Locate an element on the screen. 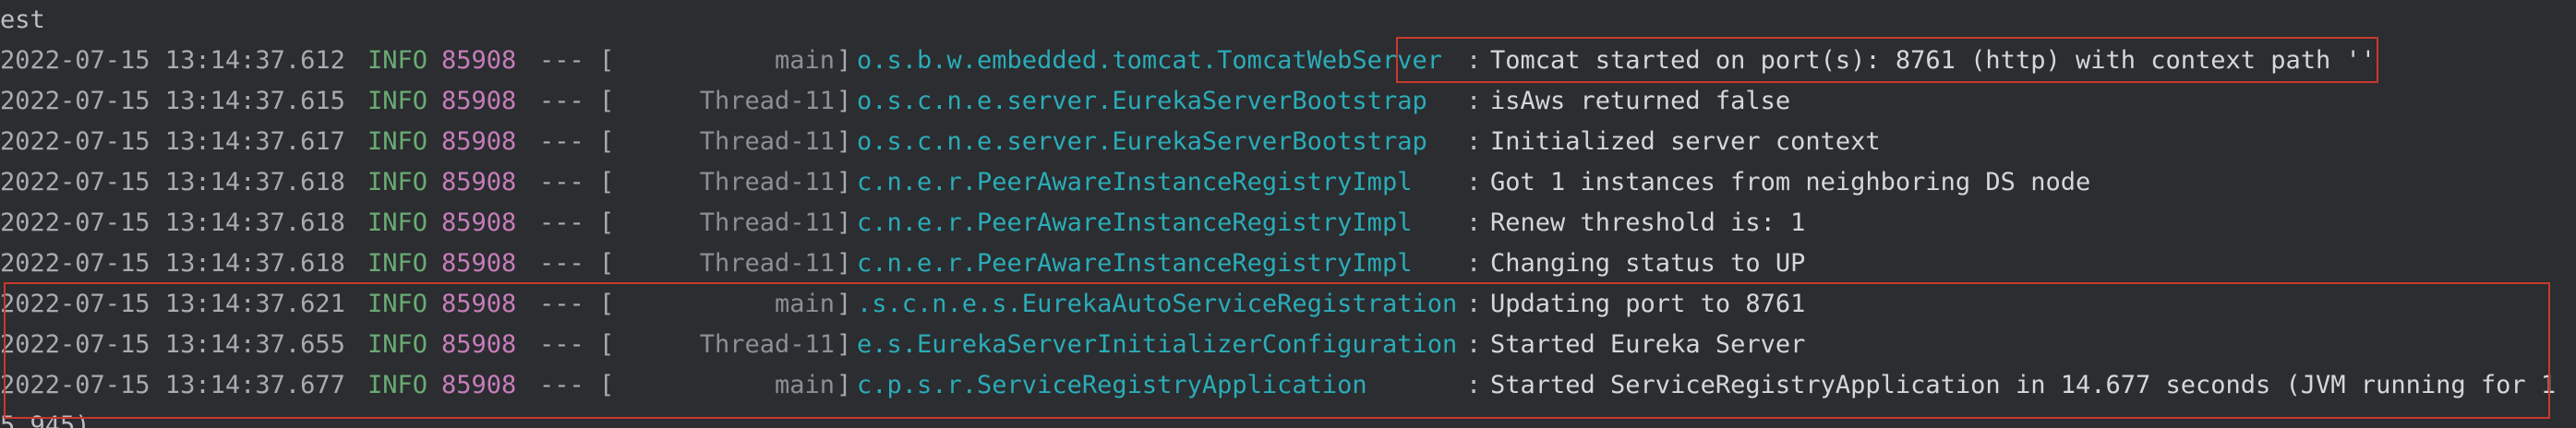 The height and width of the screenshot is (428, 2576). console-text-fragment-bottom: 5.945) is located at coordinates (45, 417).